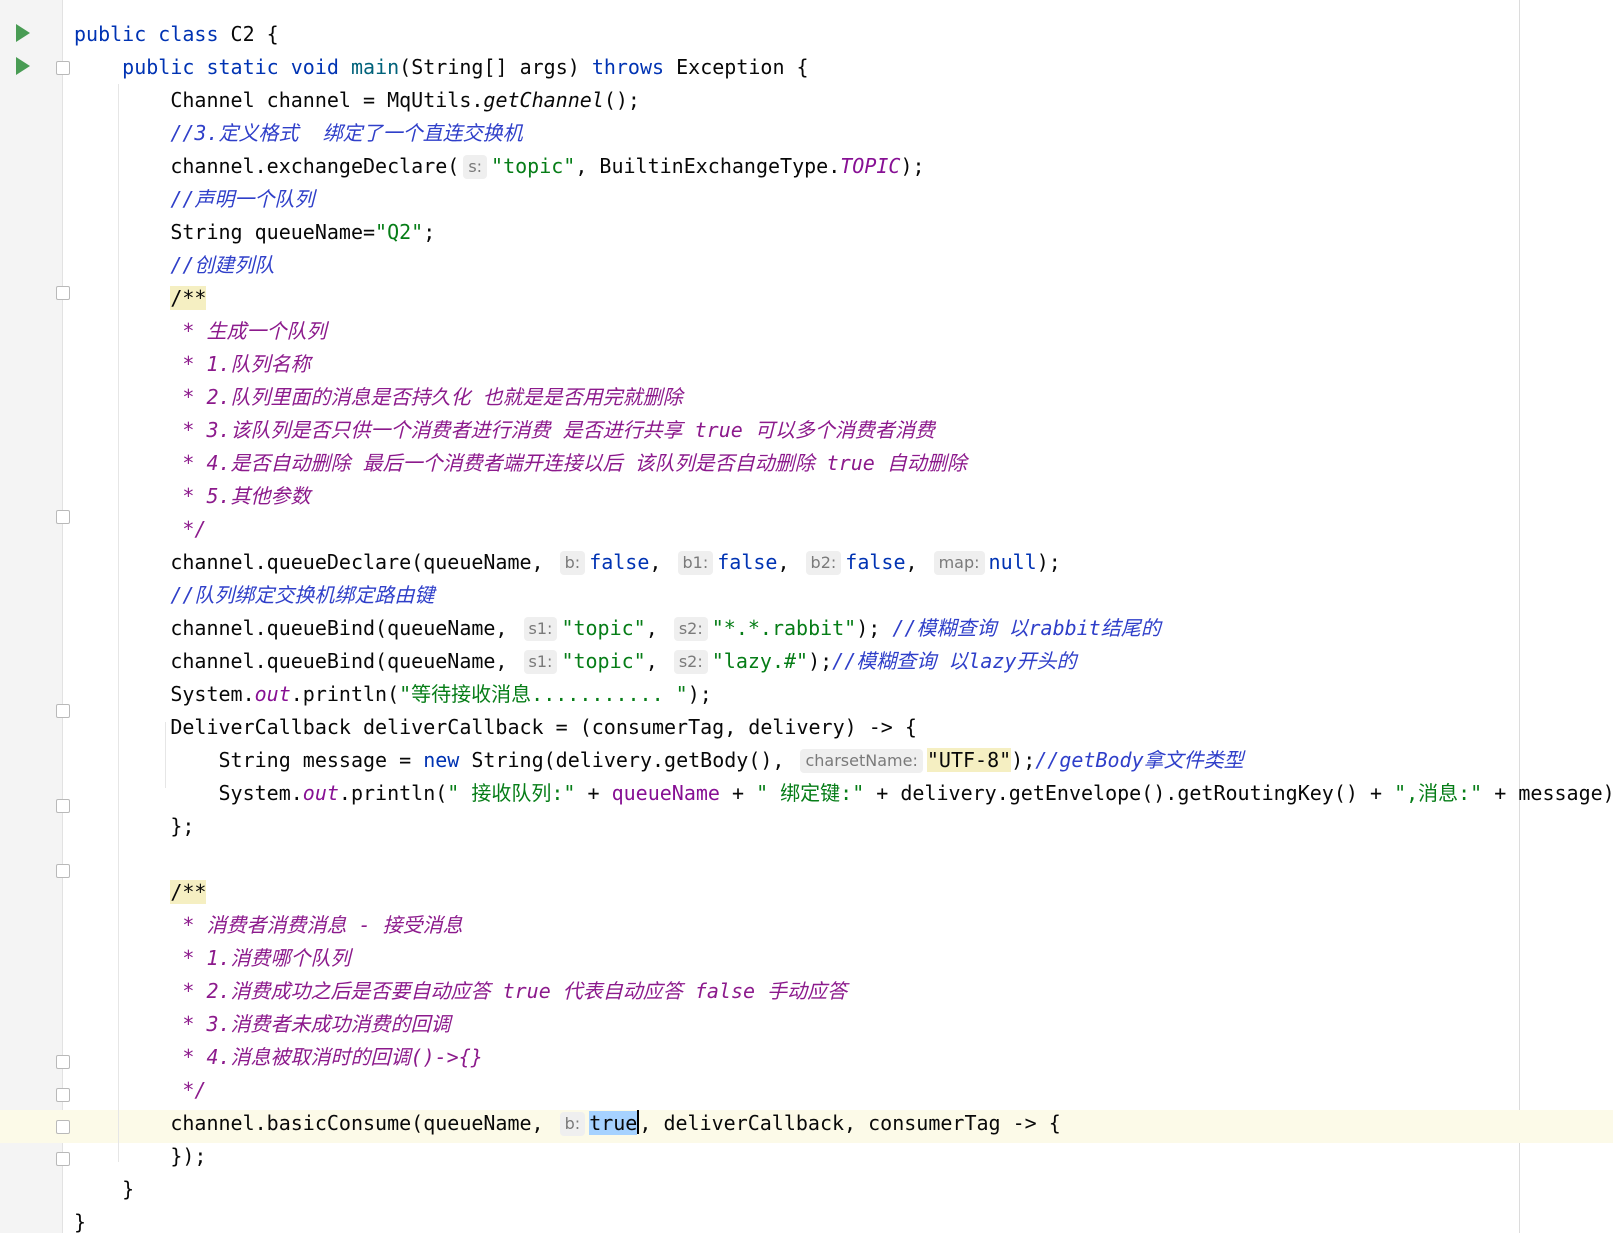  I want to click on static-field-token: out, so click(320, 793).